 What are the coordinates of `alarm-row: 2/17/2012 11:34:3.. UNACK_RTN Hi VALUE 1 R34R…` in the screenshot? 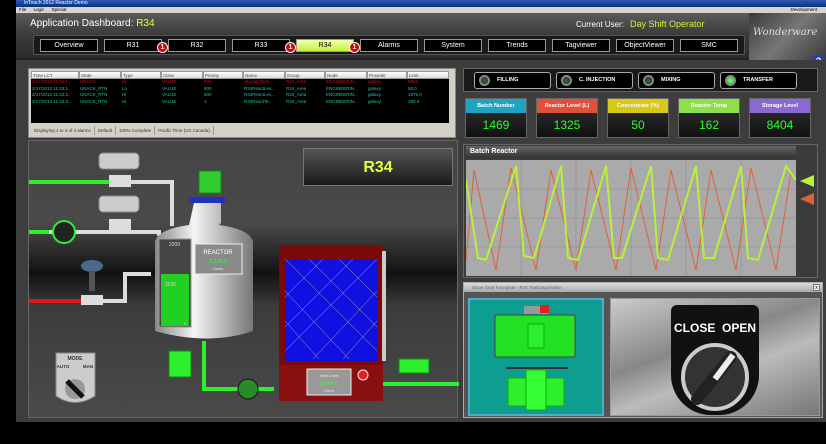 It's located at (240, 102).